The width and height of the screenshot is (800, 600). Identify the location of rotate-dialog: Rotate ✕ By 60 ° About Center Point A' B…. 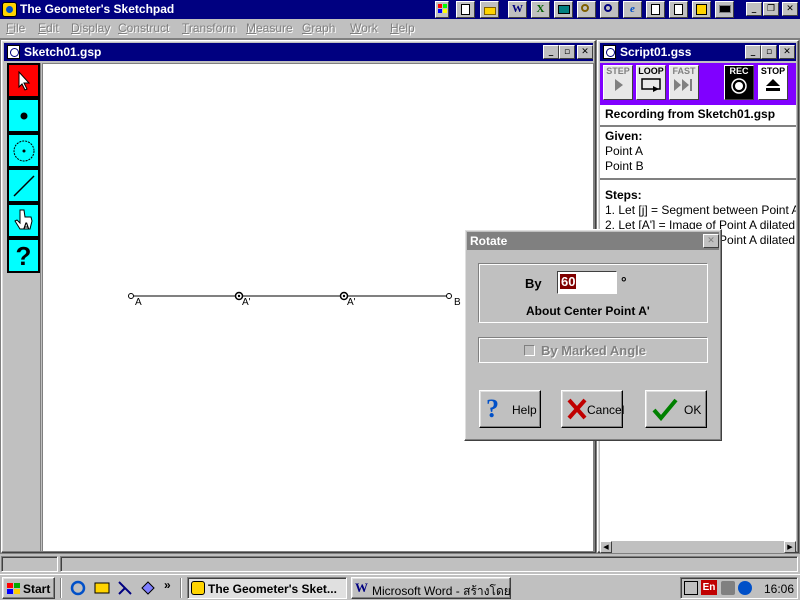
(593, 335).